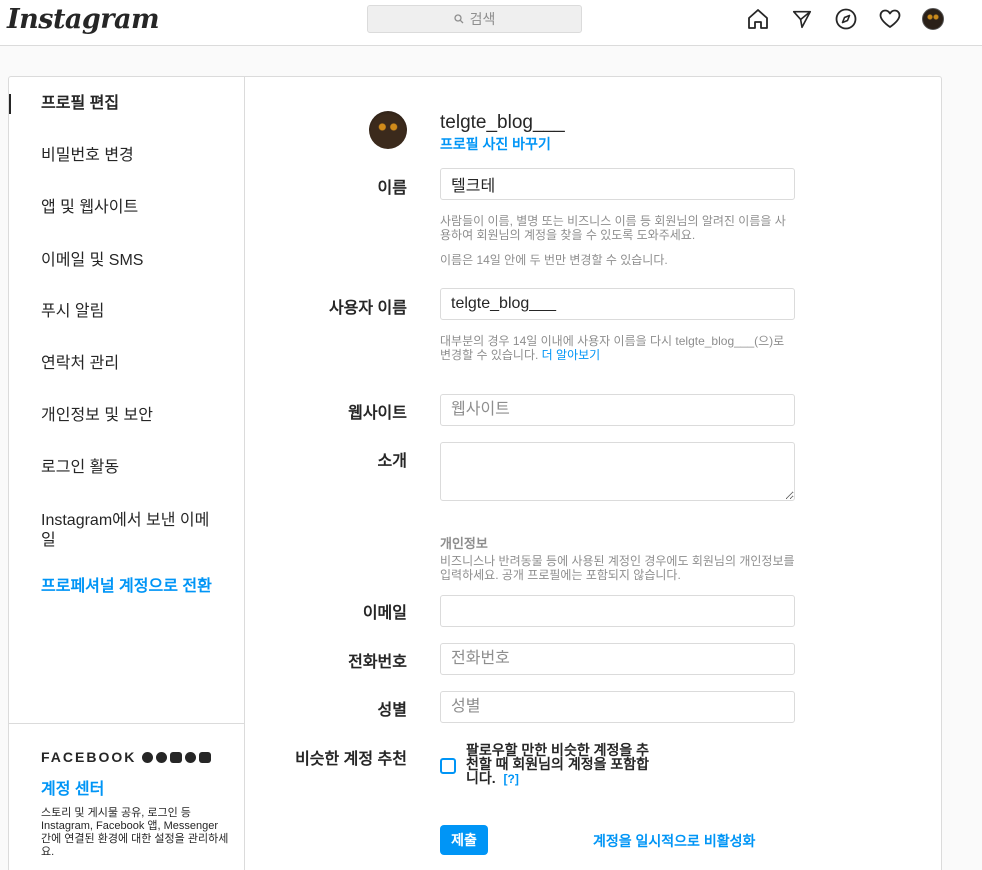 This screenshot has height=870, width=982. I want to click on home-icon, so click(758, 19).